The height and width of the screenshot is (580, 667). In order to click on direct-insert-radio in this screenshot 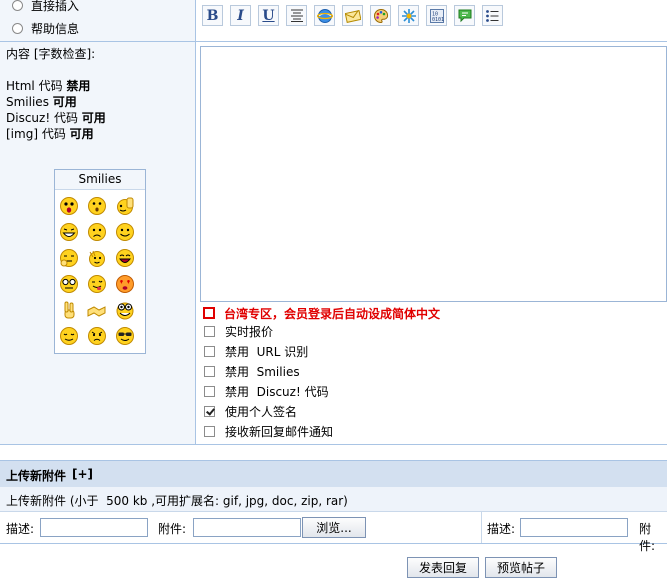, I will do `click(17, 5)`.